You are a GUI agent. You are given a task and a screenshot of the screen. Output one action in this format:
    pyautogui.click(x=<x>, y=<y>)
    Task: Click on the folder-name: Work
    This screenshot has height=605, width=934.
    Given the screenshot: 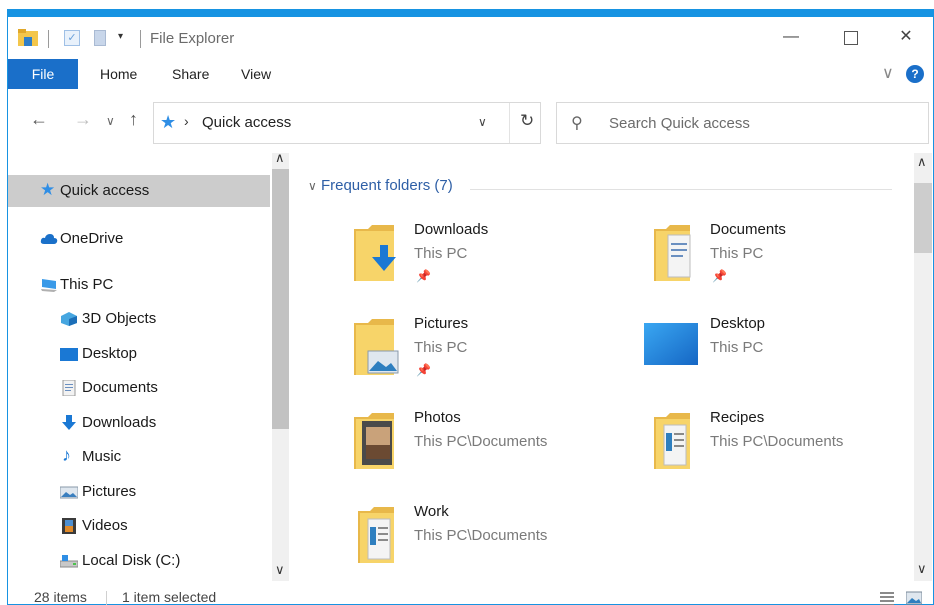 What is the action you would take?
    pyautogui.click(x=431, y=511)
    